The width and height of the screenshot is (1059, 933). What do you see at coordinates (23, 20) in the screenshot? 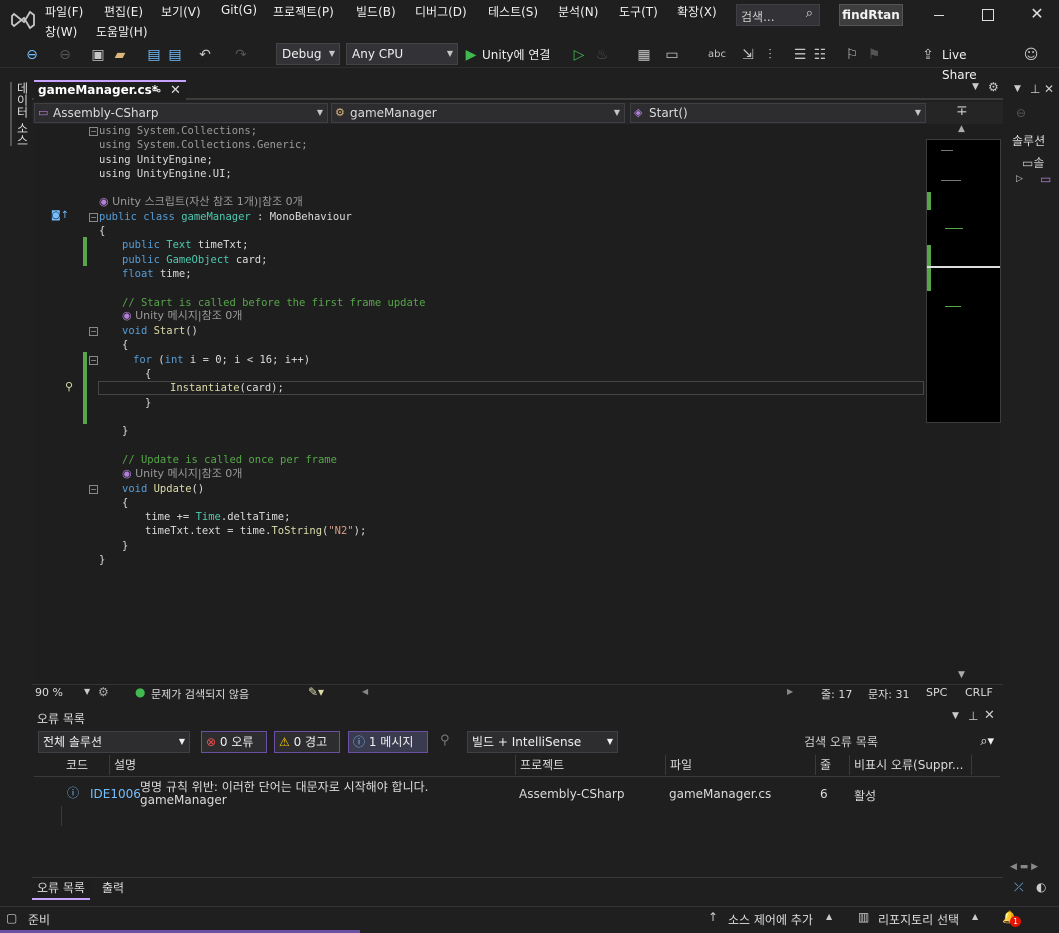
I see `vs-logo-icon` at bounding box center [23, 20].